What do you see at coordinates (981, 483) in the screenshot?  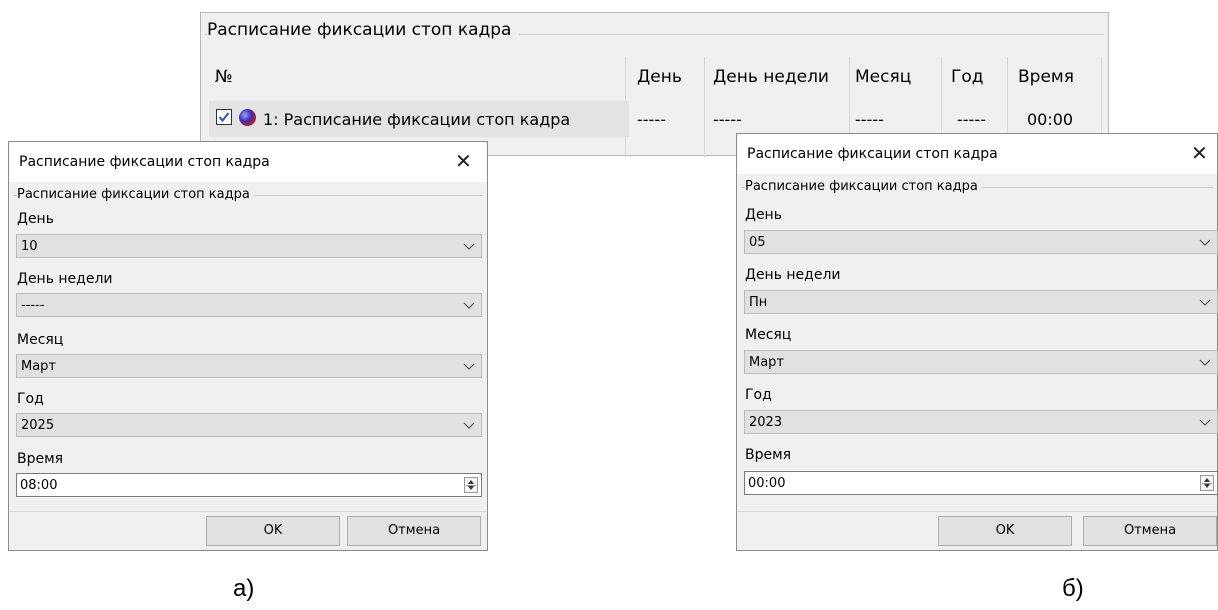 I see `time-input: 00:00` at bounding box center [981, 483].